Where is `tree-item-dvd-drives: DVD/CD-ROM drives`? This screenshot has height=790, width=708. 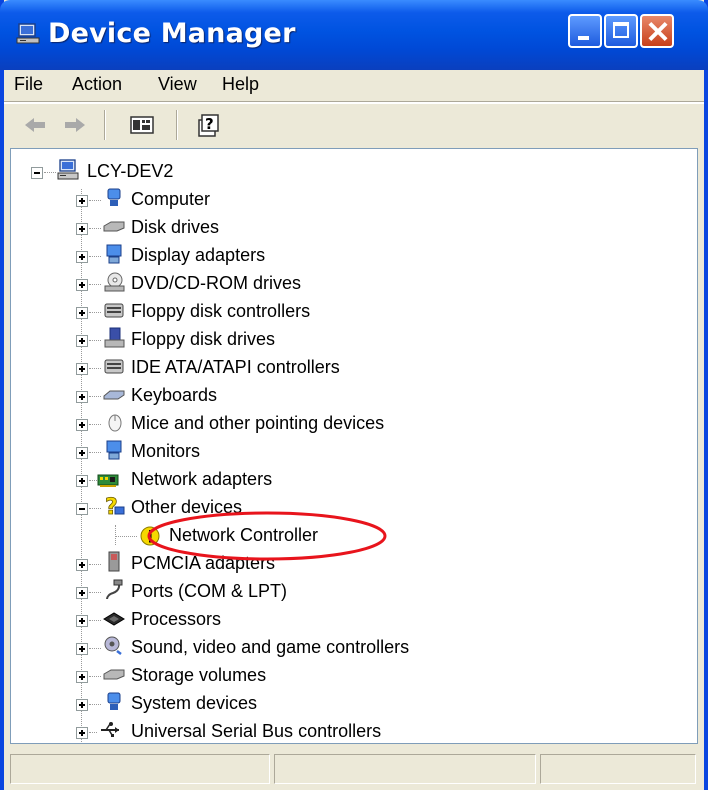 tree-item-dvd-drives: DVD/CD-ROM drives is located at coordinates (351, 284).